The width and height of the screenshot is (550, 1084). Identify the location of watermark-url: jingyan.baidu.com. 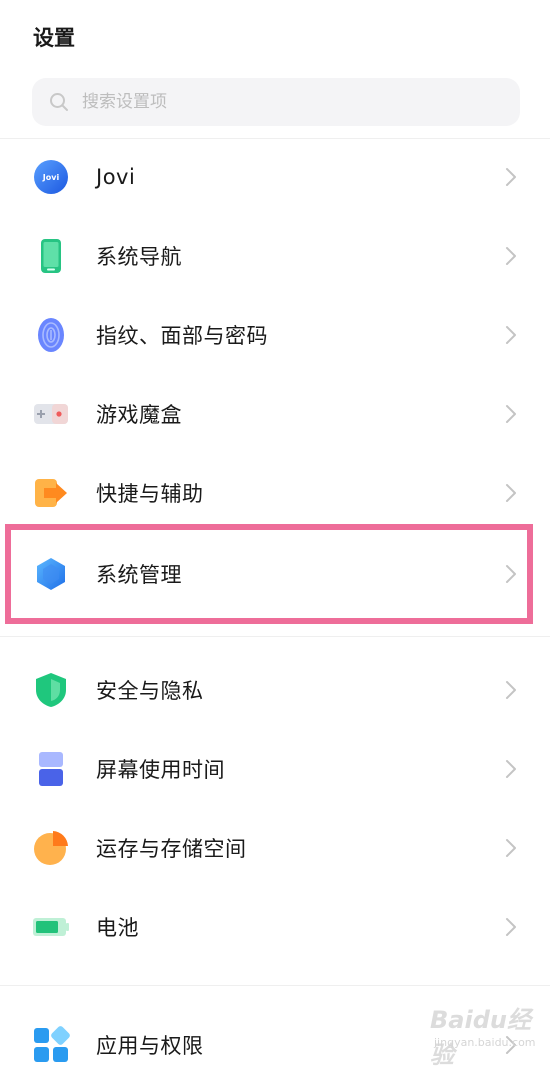
(485, 1042).